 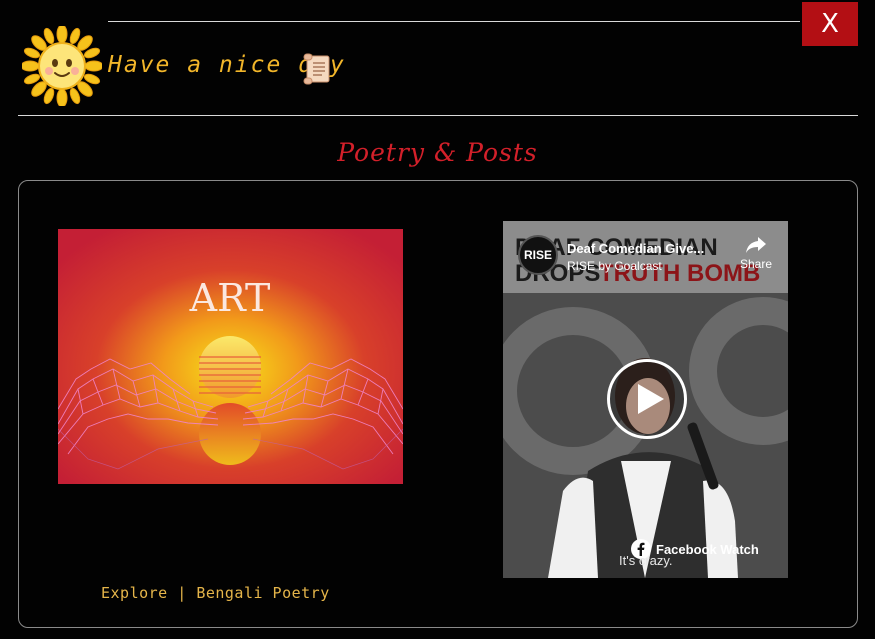 I want to click on play-icon, so click(x=651, y=399).